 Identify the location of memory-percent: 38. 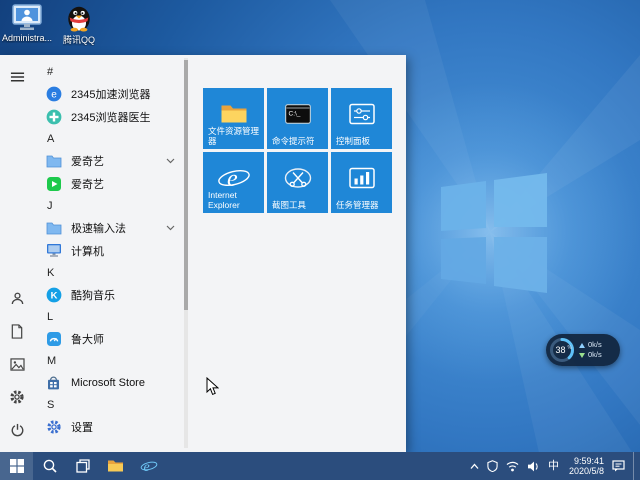
(560, 350).